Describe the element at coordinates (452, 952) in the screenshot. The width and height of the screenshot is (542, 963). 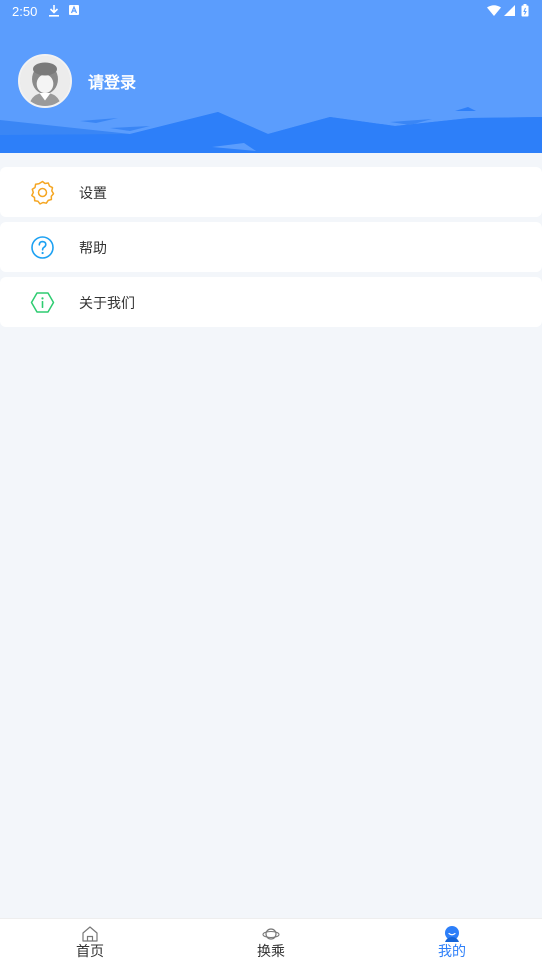
I see `nav-label: 我的` at that location.